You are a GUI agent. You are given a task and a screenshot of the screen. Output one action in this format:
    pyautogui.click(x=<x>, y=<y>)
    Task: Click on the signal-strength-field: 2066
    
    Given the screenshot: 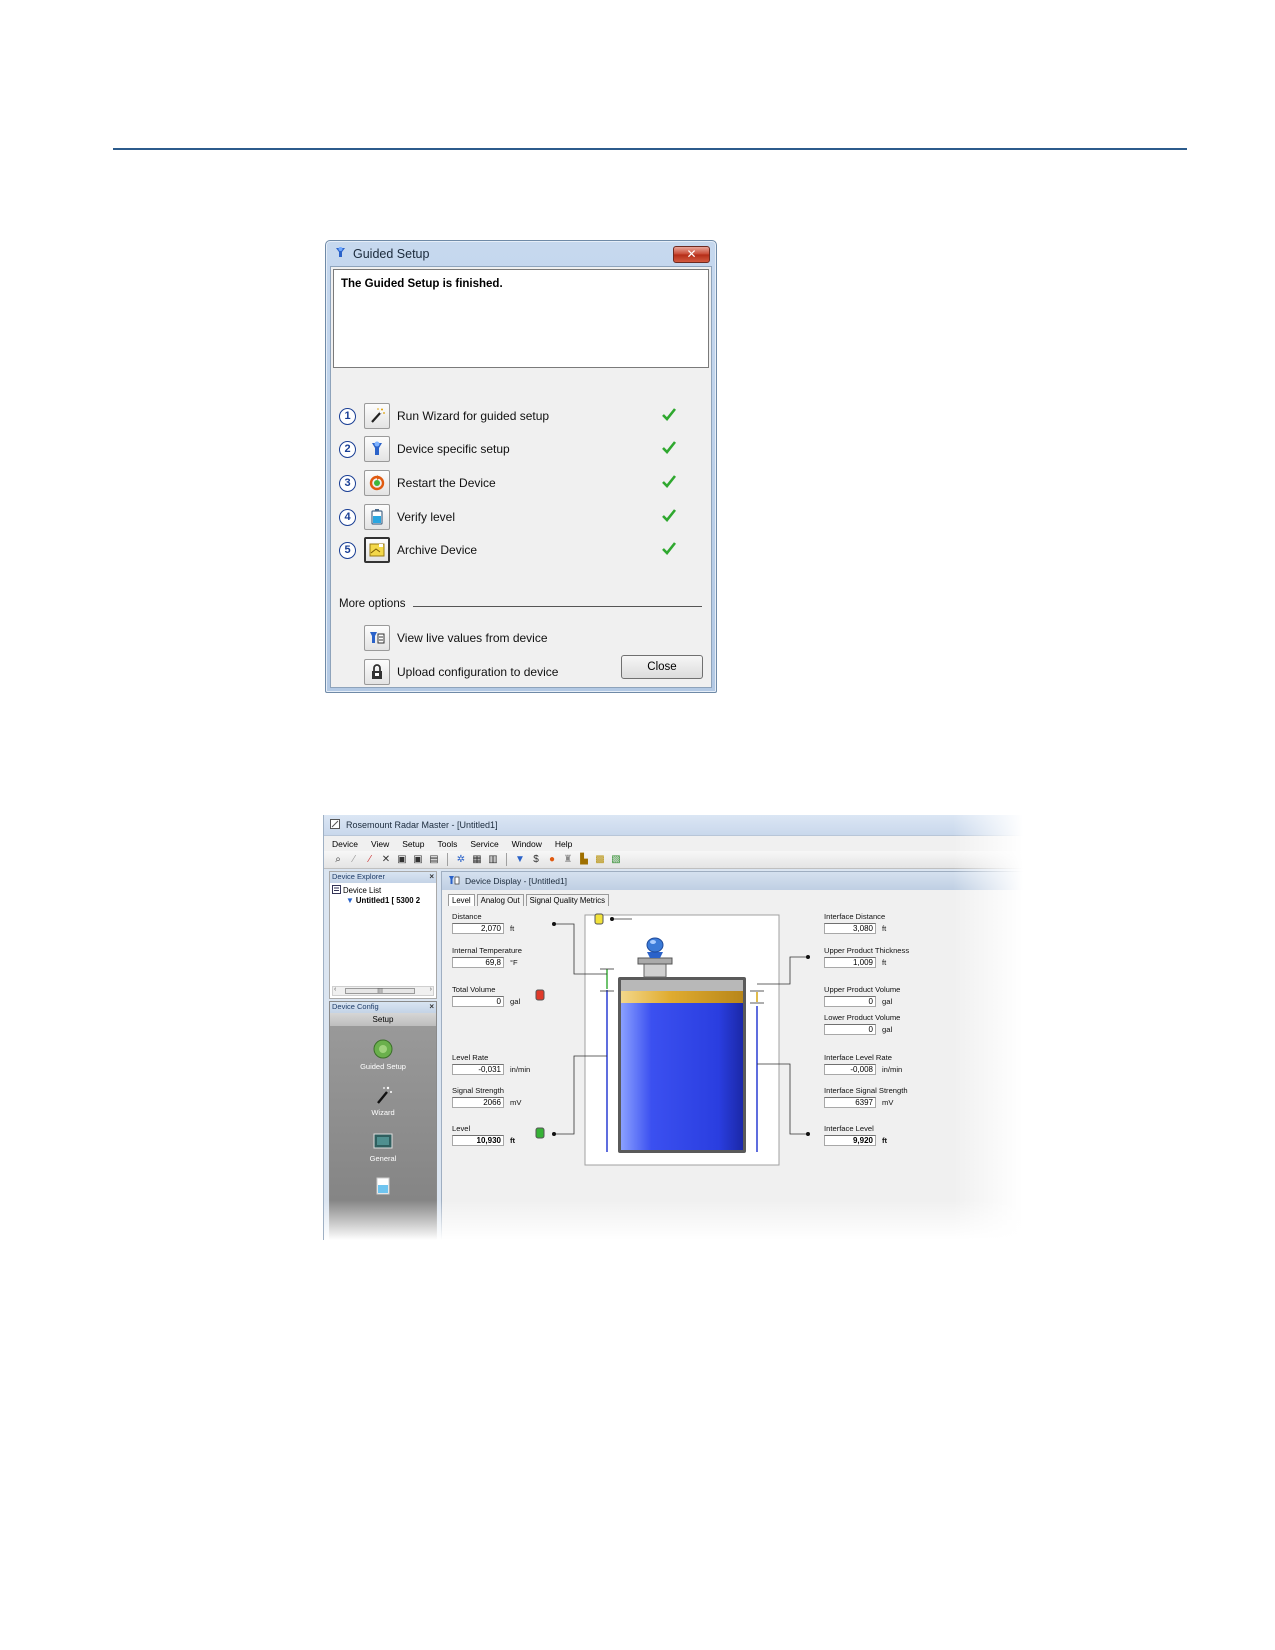 What is the action you would take?
    pyautogui.click(x=478, y=1102)
    